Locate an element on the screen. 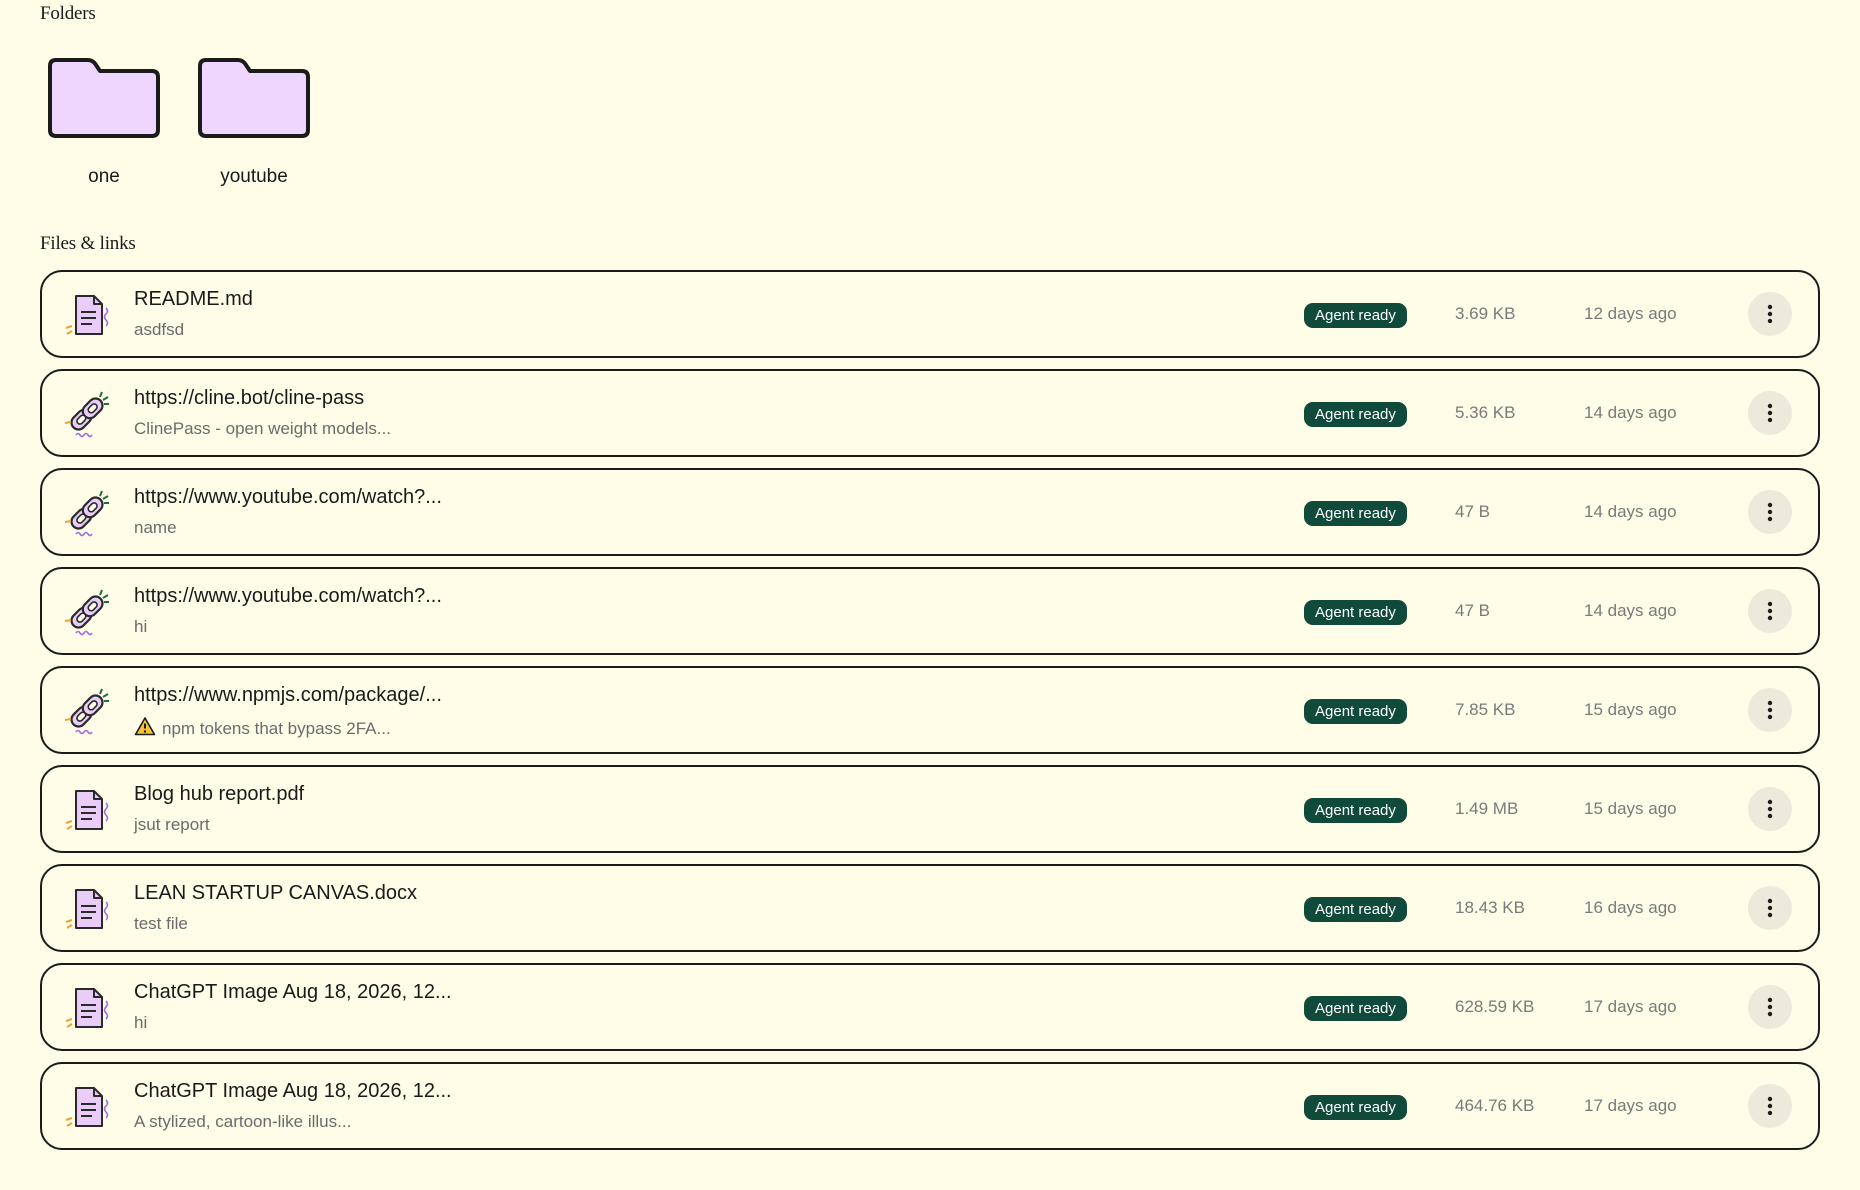  file-description-text: hi is located at coordinates (141, 1022).